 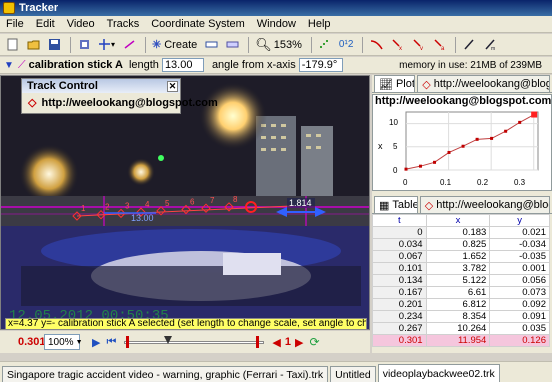 I want to click on open-button, so click(x=33, y=45).